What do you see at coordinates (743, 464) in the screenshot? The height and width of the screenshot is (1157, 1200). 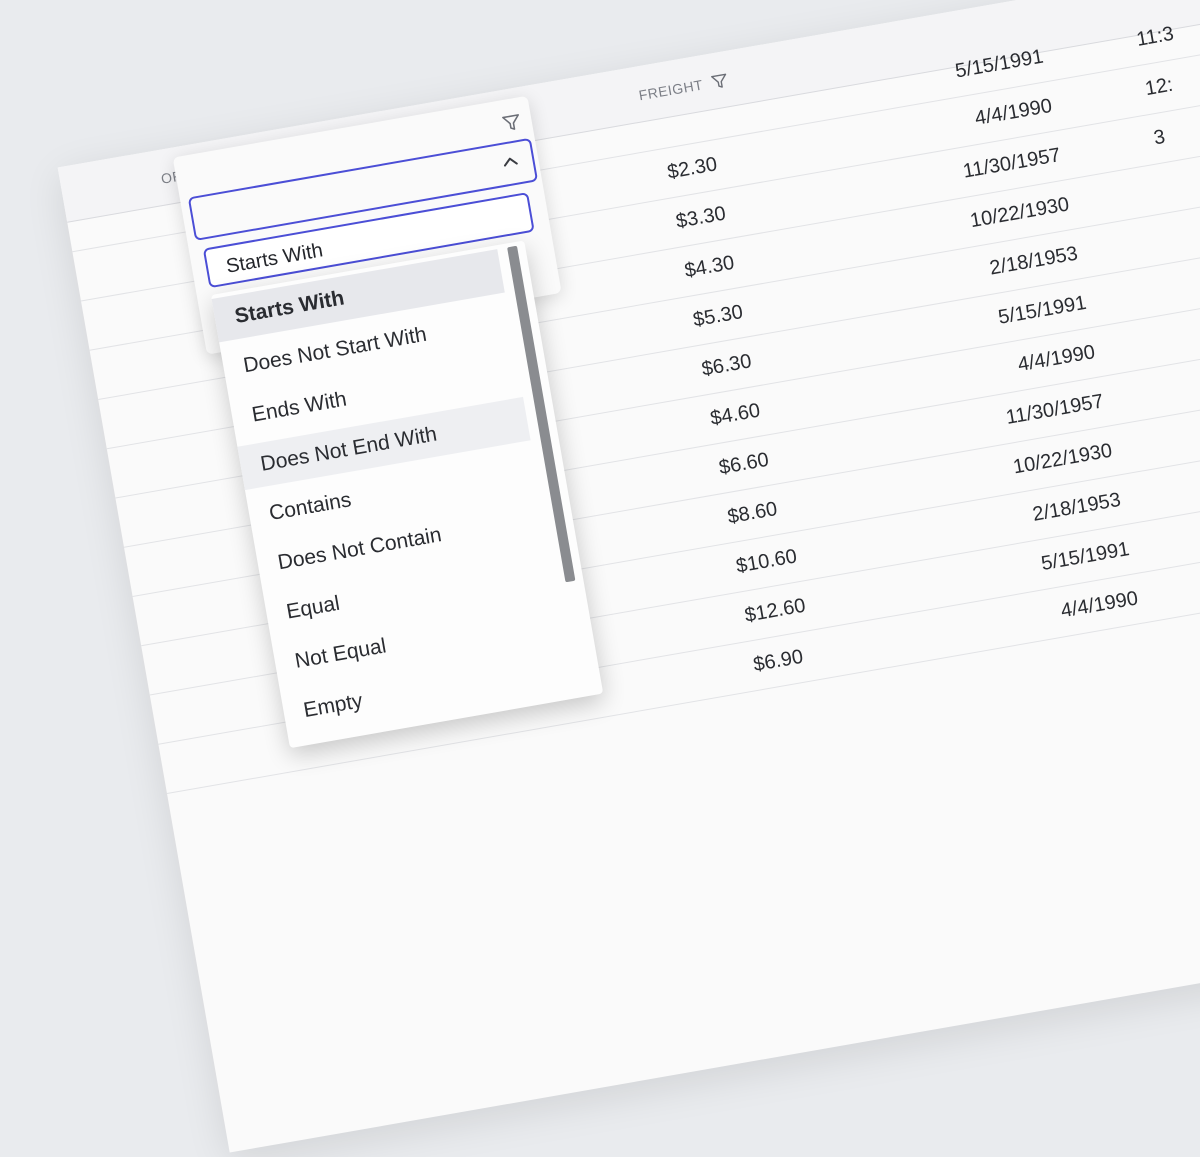 I see `freight-cell: $6.60` at bounding box center [743, 464].